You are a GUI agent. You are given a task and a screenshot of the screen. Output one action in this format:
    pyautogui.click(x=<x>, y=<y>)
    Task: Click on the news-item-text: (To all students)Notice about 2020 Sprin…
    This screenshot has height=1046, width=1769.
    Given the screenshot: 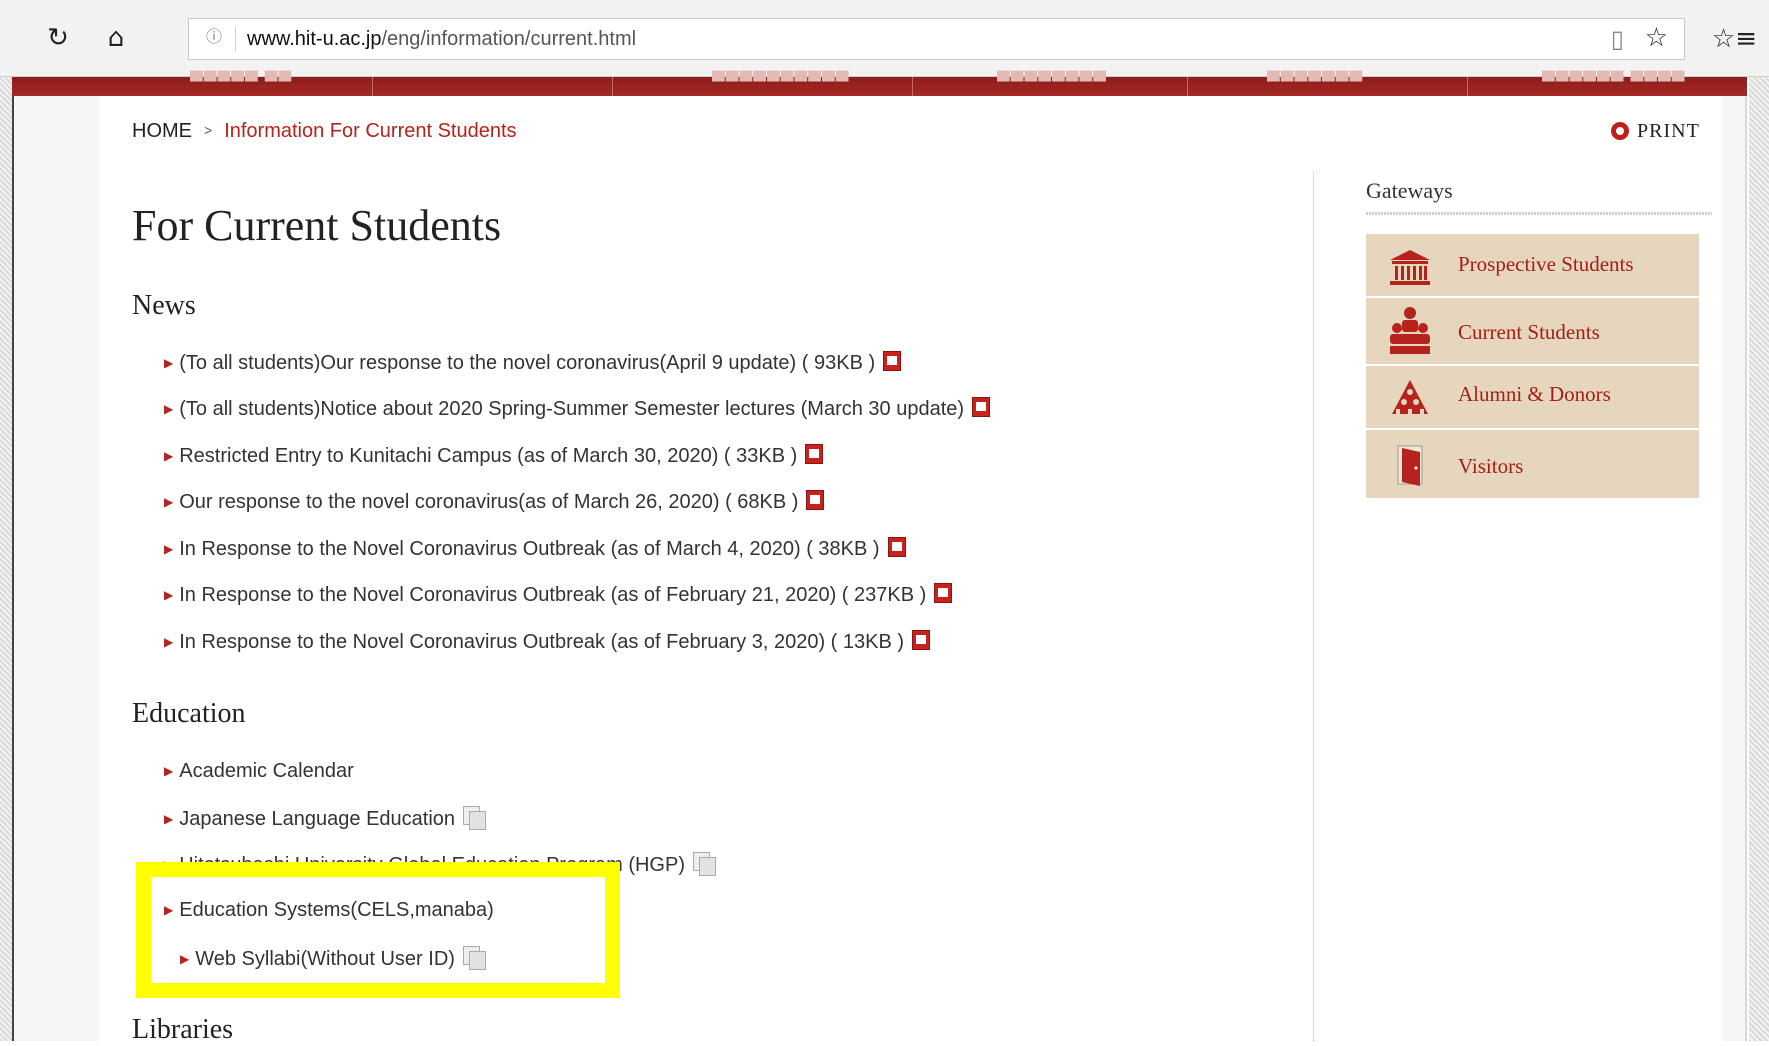 What is the action you would take?
    pyautogui.click(x=571, y=409)
    